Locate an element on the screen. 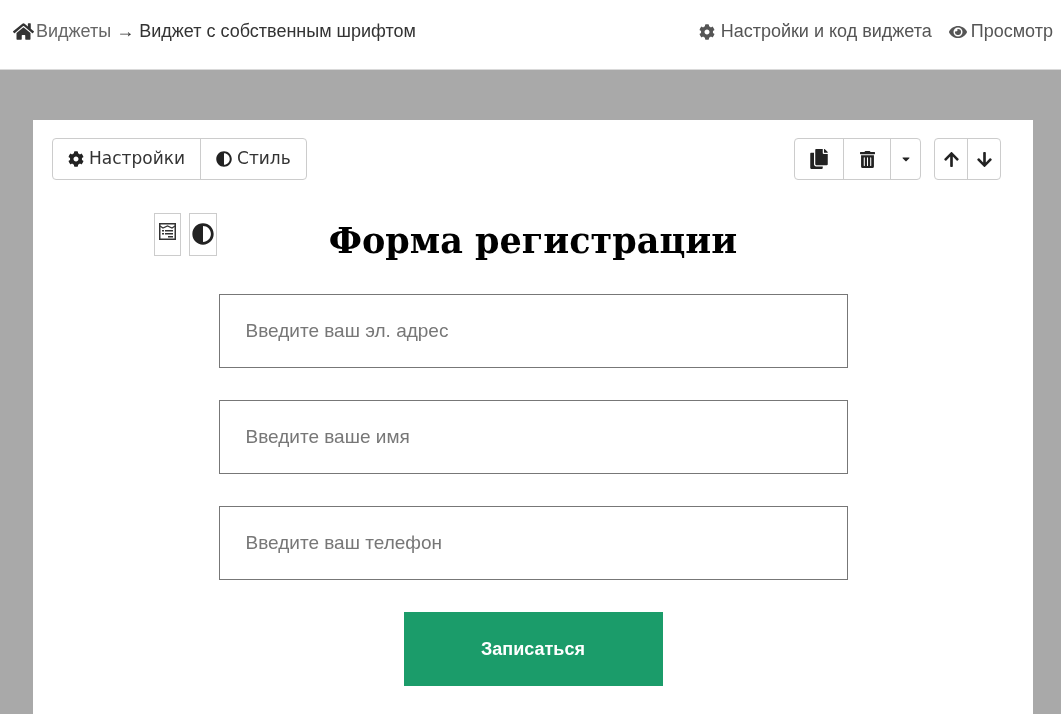 The height and width of the screenshot is (714, 1061). header-action-link: Настройки и код виджета is located at coordinates (815, 31).